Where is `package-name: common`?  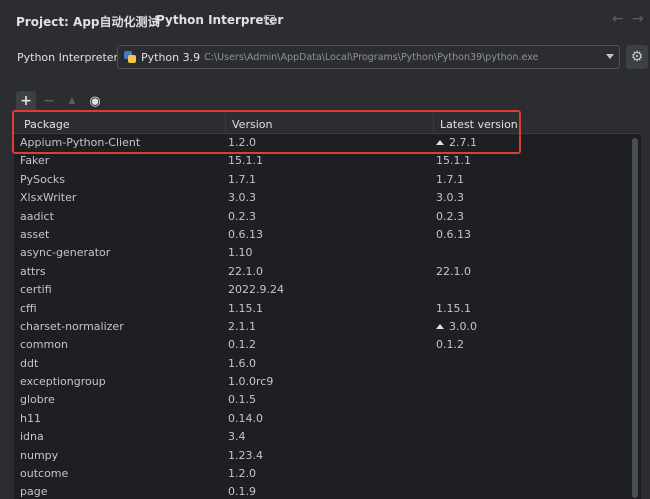
package-name: common is located at coordinates (44, 345).